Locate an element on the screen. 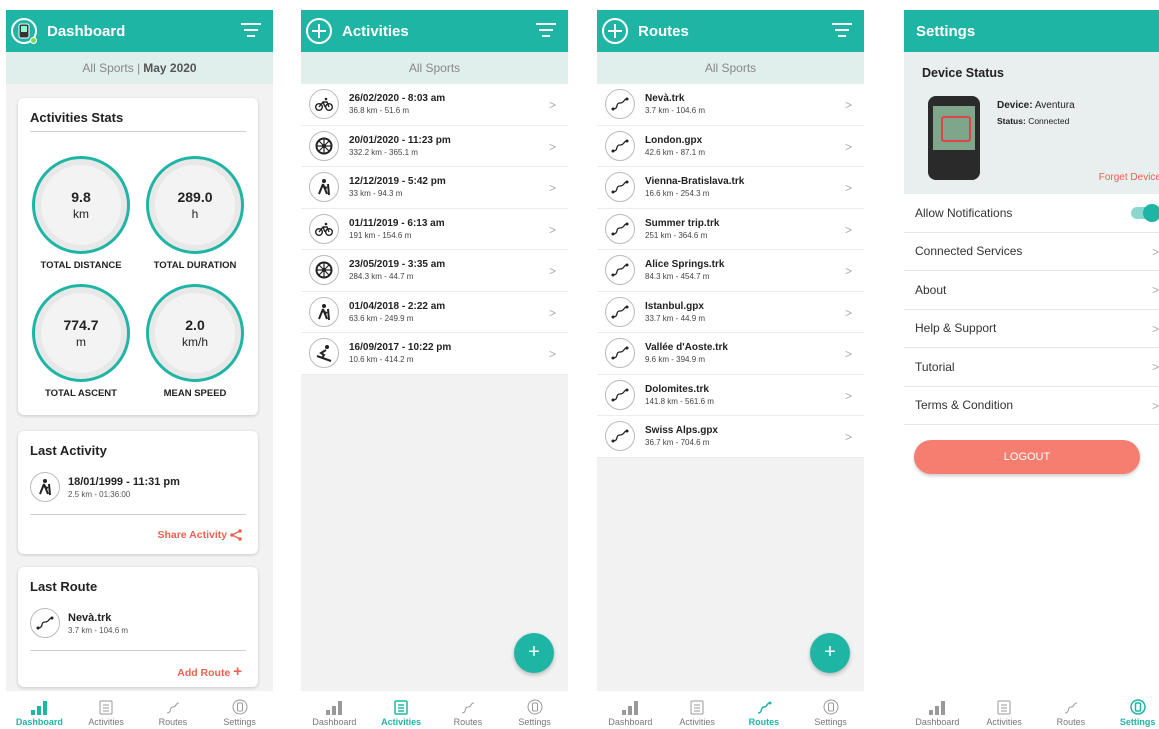 The height and width of the screenshot is (729, 1159). help-support-row: Help & Support > is located at coordinates (1031, 329).